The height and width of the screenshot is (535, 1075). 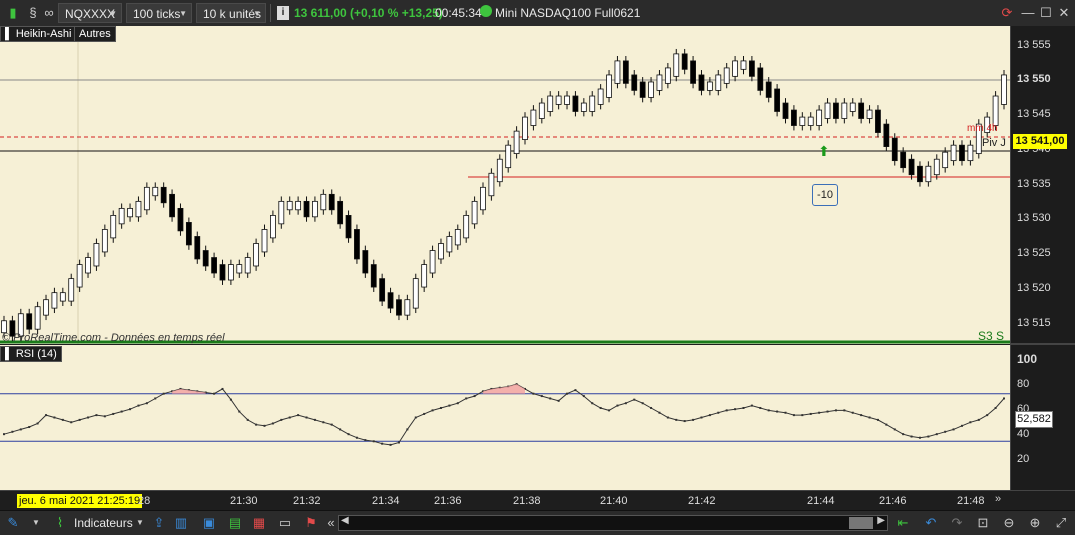 I want to click on instrument-value: NQXXXX, so click(x=90, y=14).